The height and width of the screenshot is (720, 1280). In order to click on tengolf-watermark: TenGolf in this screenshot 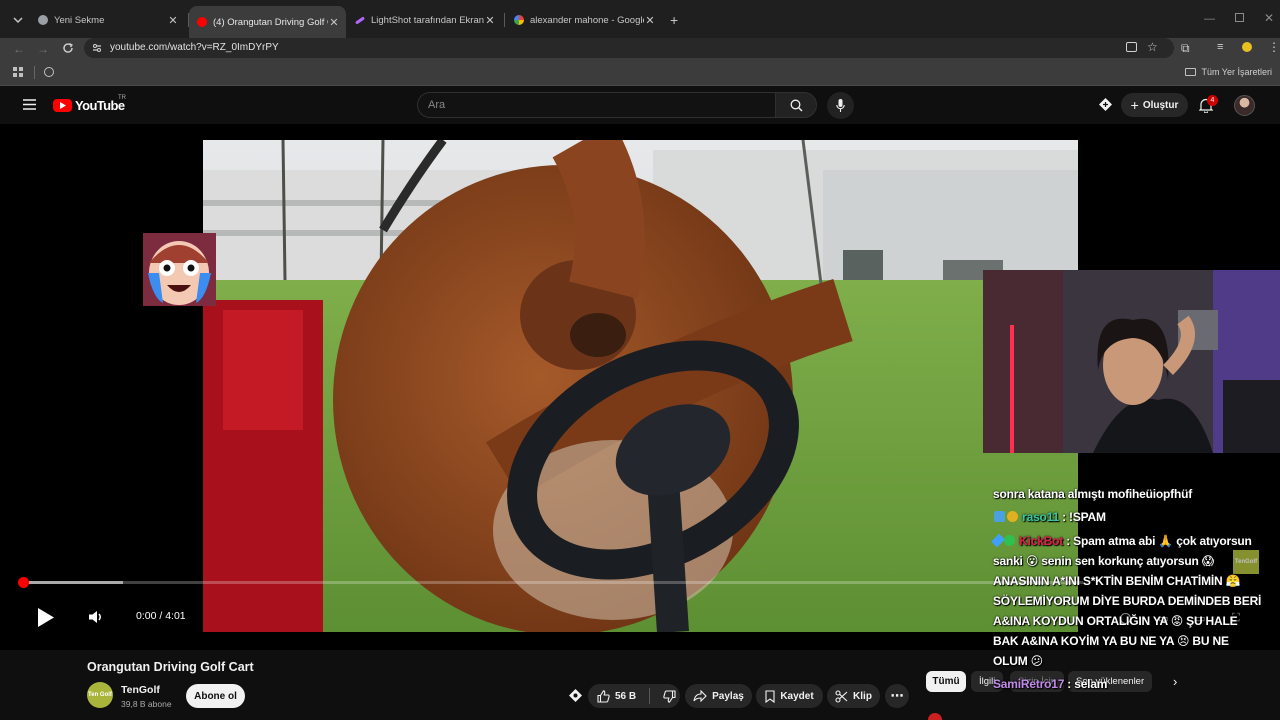, I will do `click(1246, 562)`.